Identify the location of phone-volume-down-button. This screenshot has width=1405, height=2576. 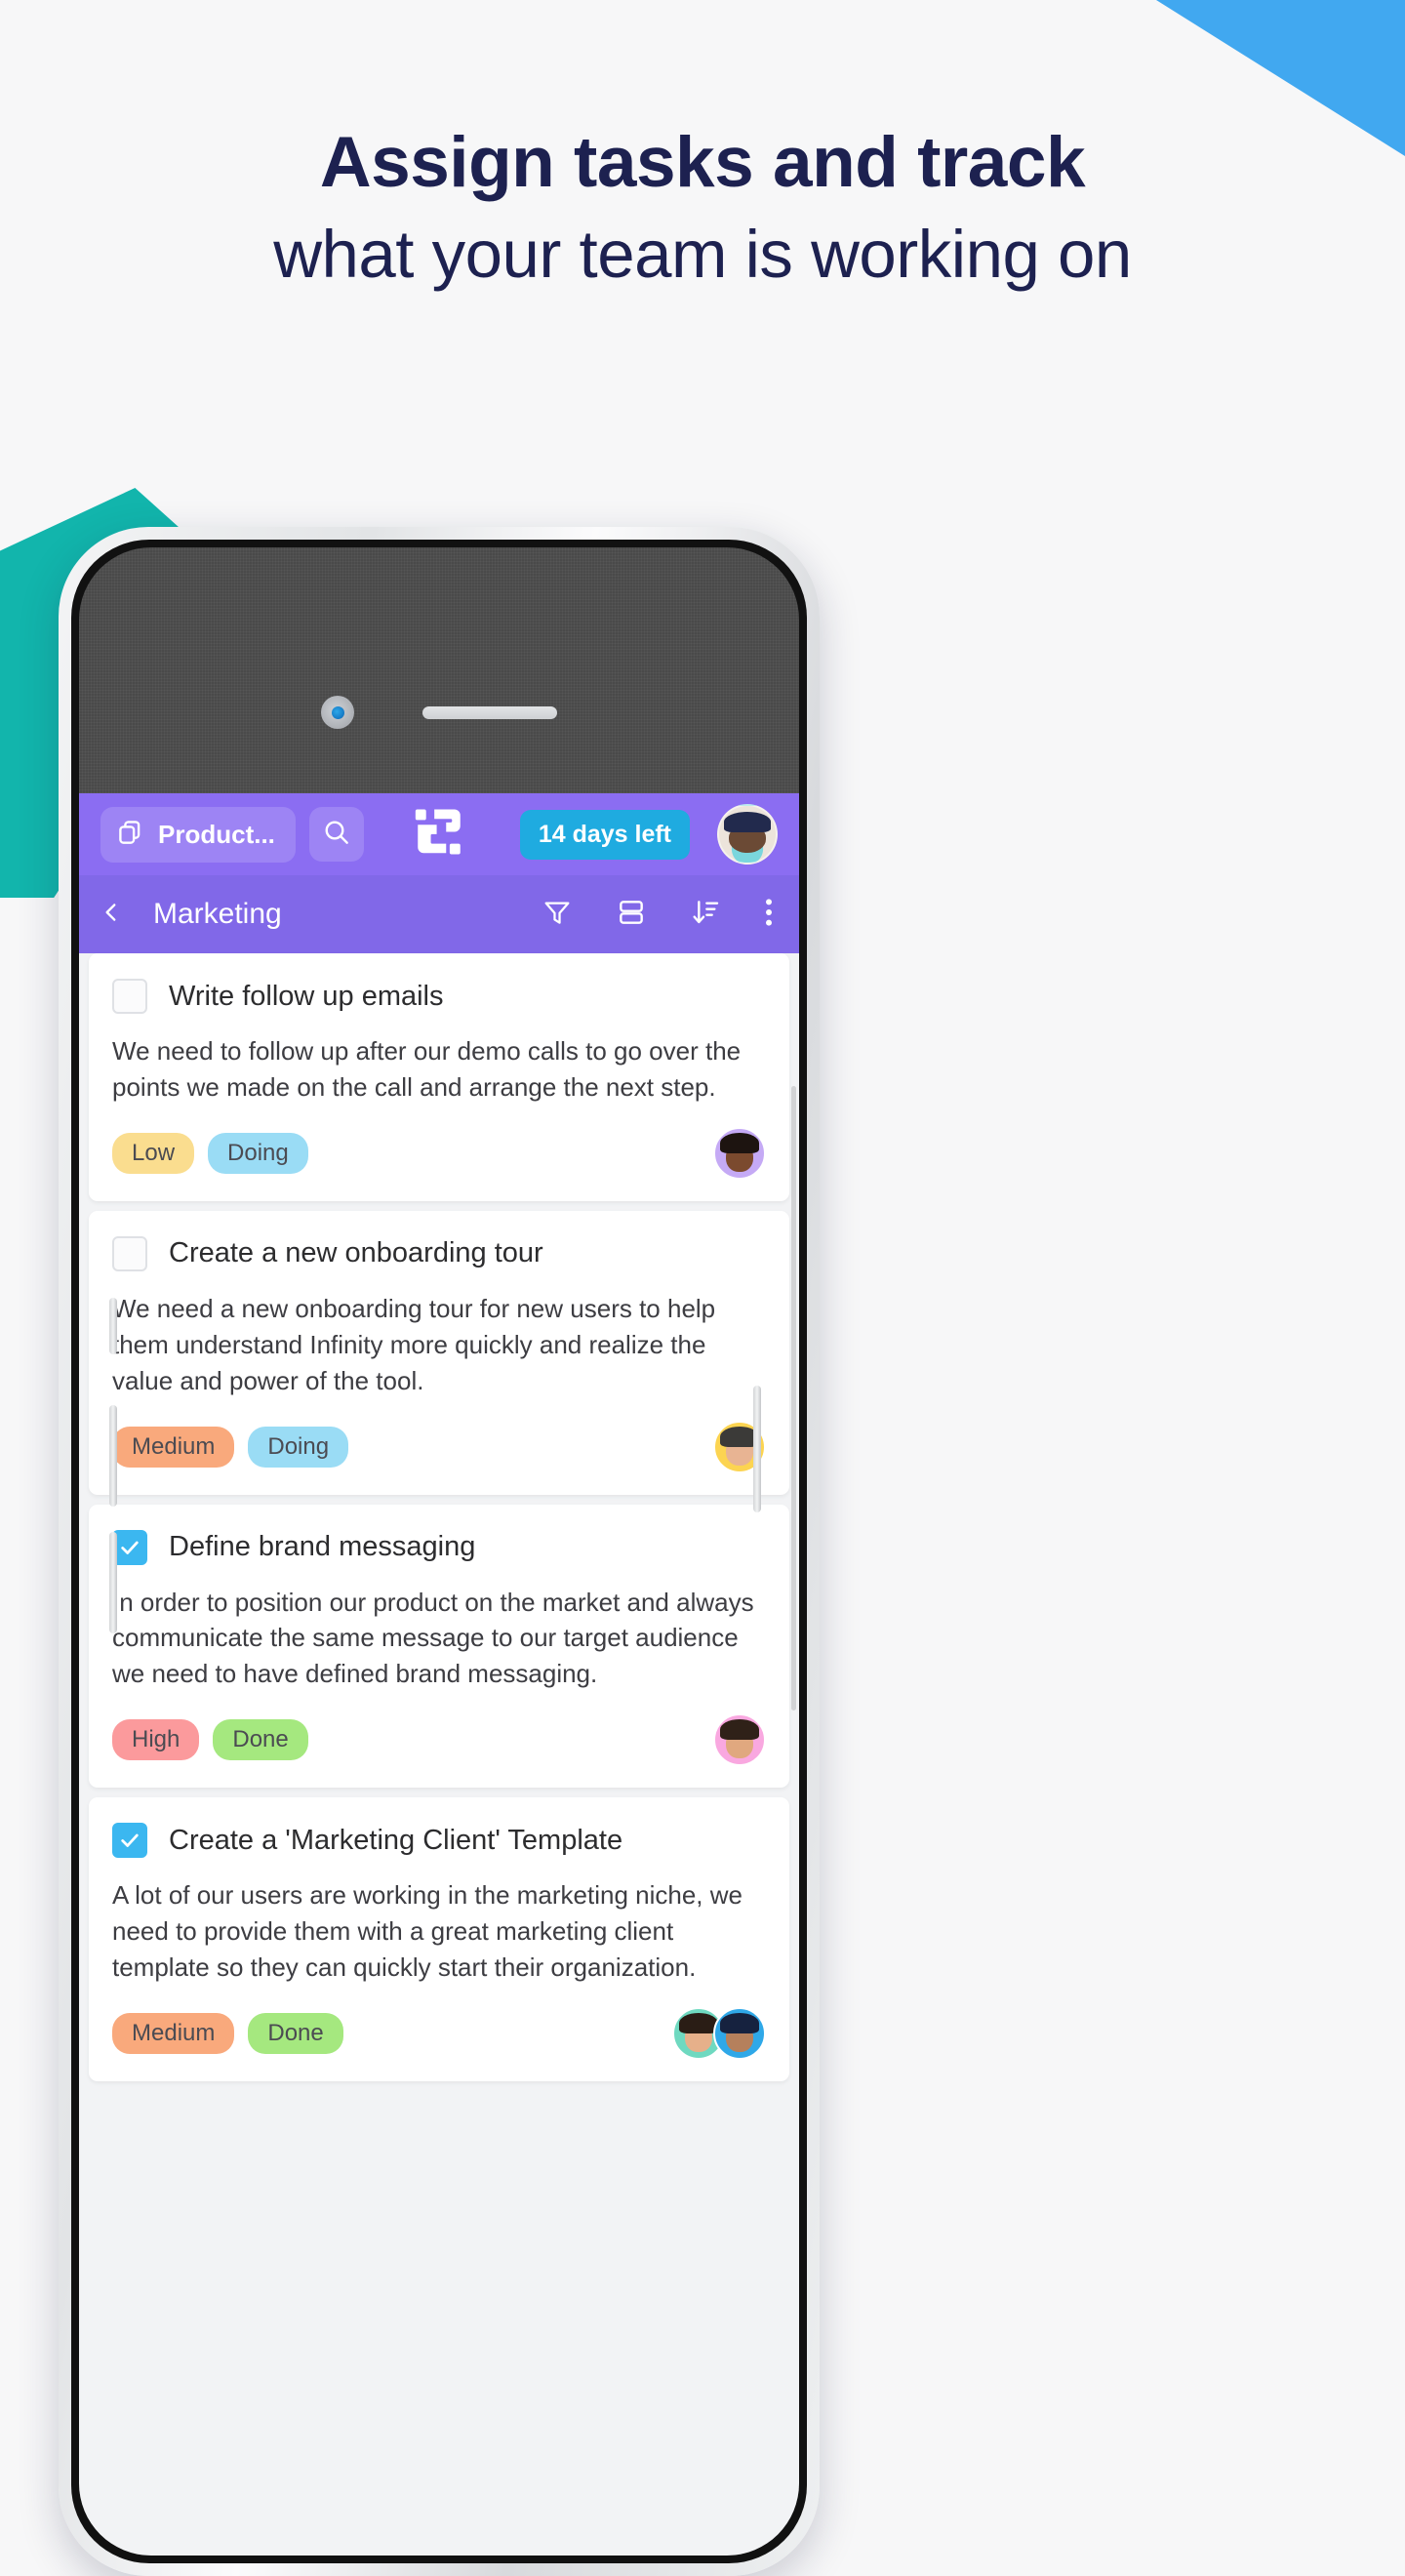
(113, 1582).